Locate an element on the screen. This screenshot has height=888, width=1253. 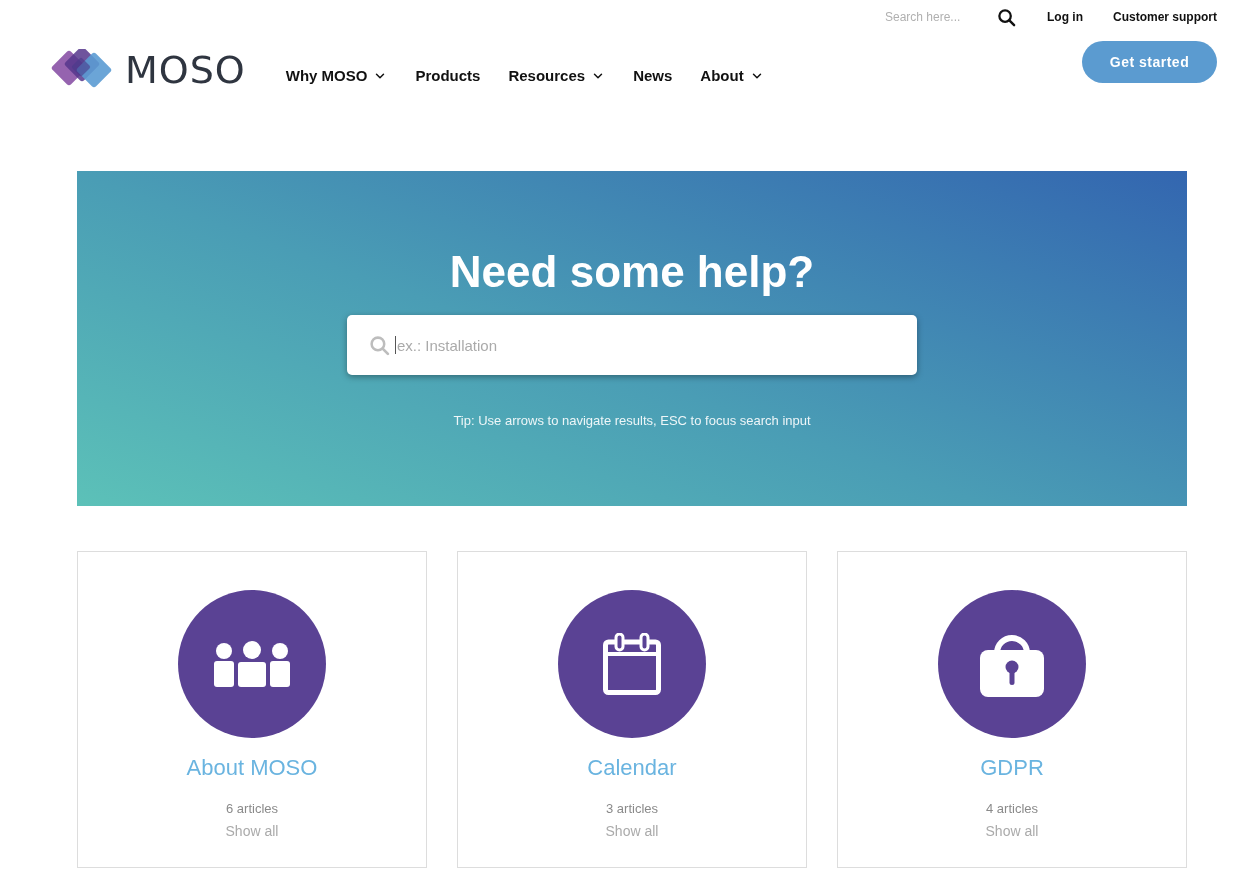
calendar-icon is located at coordinates (632, 664).